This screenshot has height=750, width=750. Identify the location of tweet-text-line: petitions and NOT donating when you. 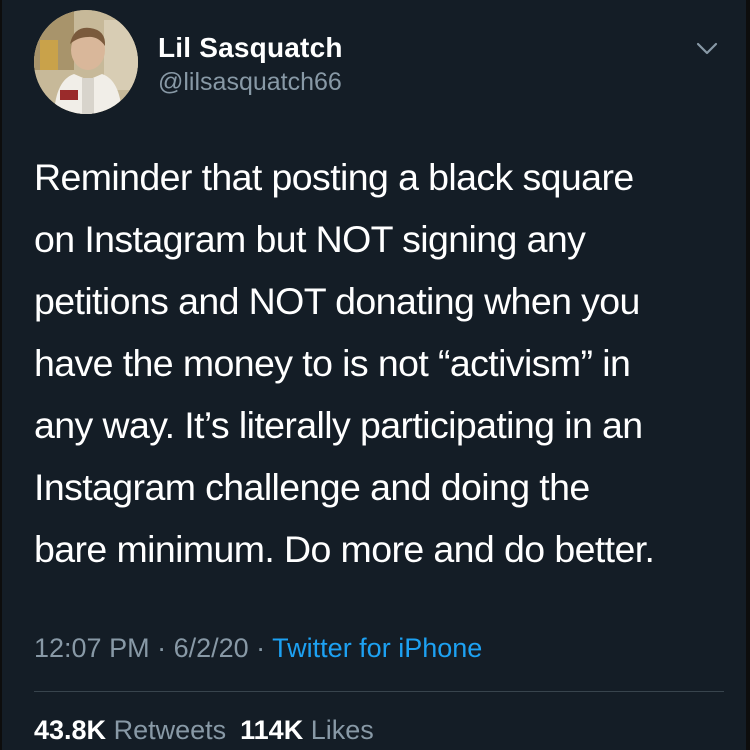
(337, 301).